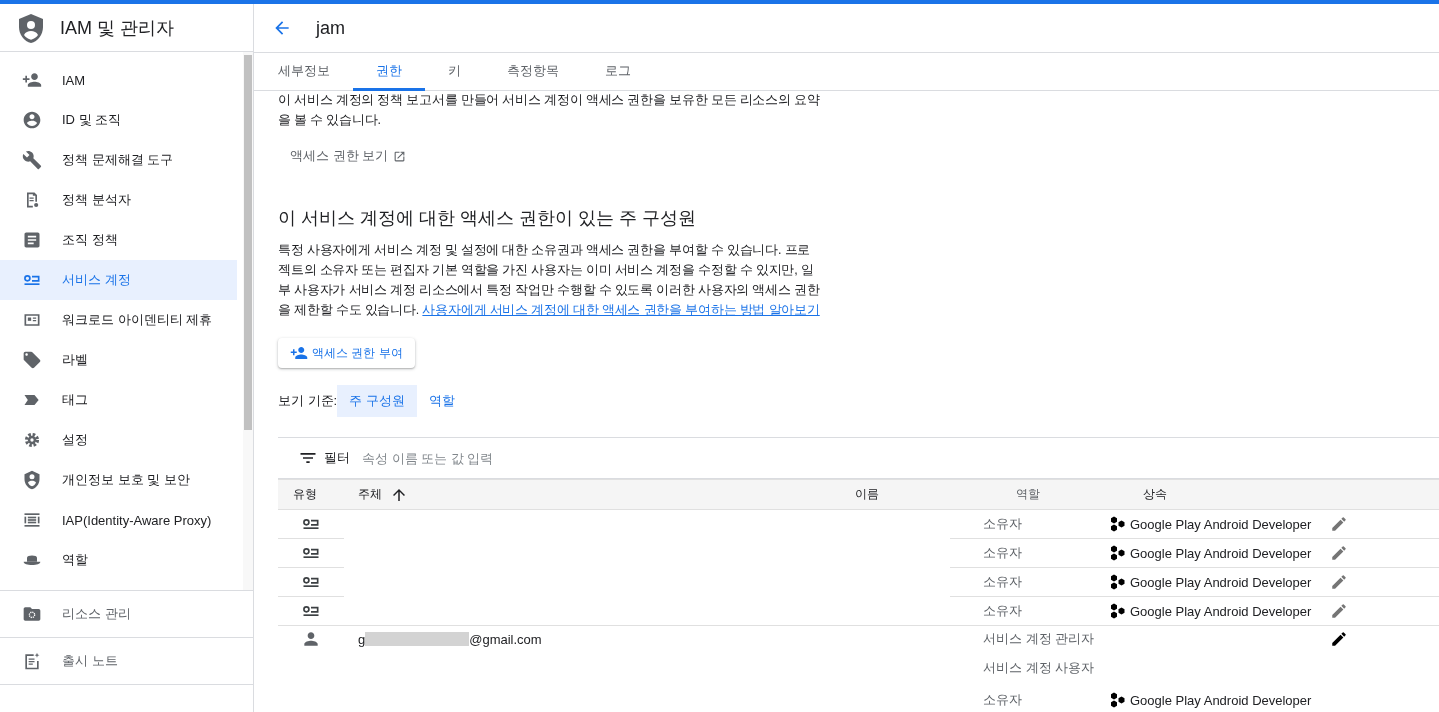 The image size is (1439, 712). Describe the element at coordinates (118, 360) in the screenshot. I see `sidebar-item: 라벨` at that location.